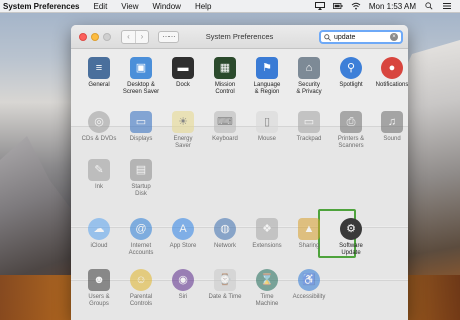 This screenshot has height=320, width=460. What do you see at coordinates (183, 246) in the screenshot?
I see `pane-label: App Store` at bounding box center [183, 246].